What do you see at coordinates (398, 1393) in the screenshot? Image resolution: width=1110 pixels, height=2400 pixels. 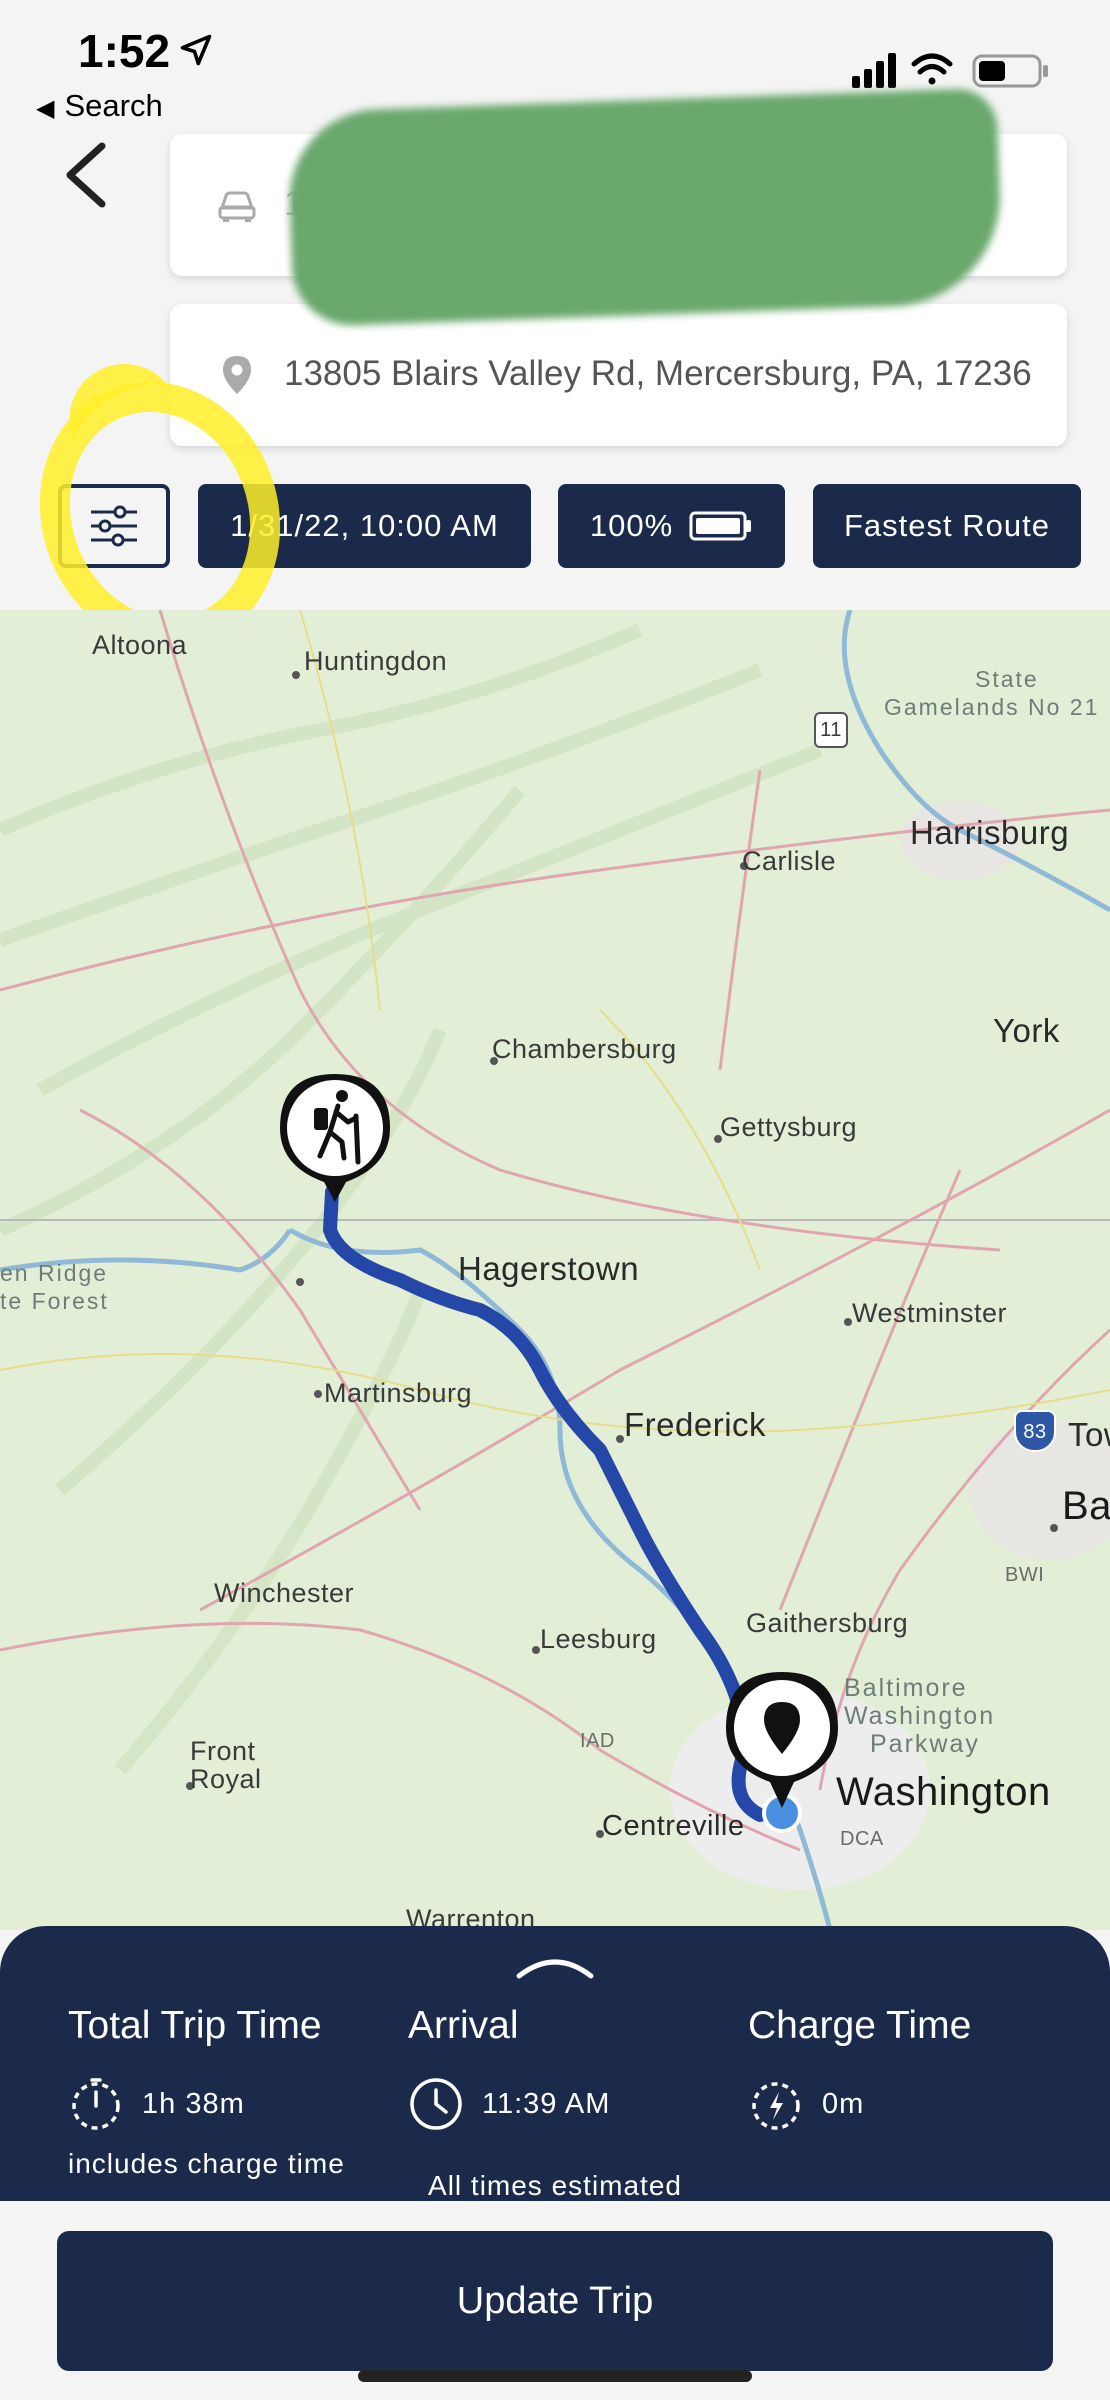 I see `map-label-martinsburg: Martinsburg` at bounding box center [398, 1393].